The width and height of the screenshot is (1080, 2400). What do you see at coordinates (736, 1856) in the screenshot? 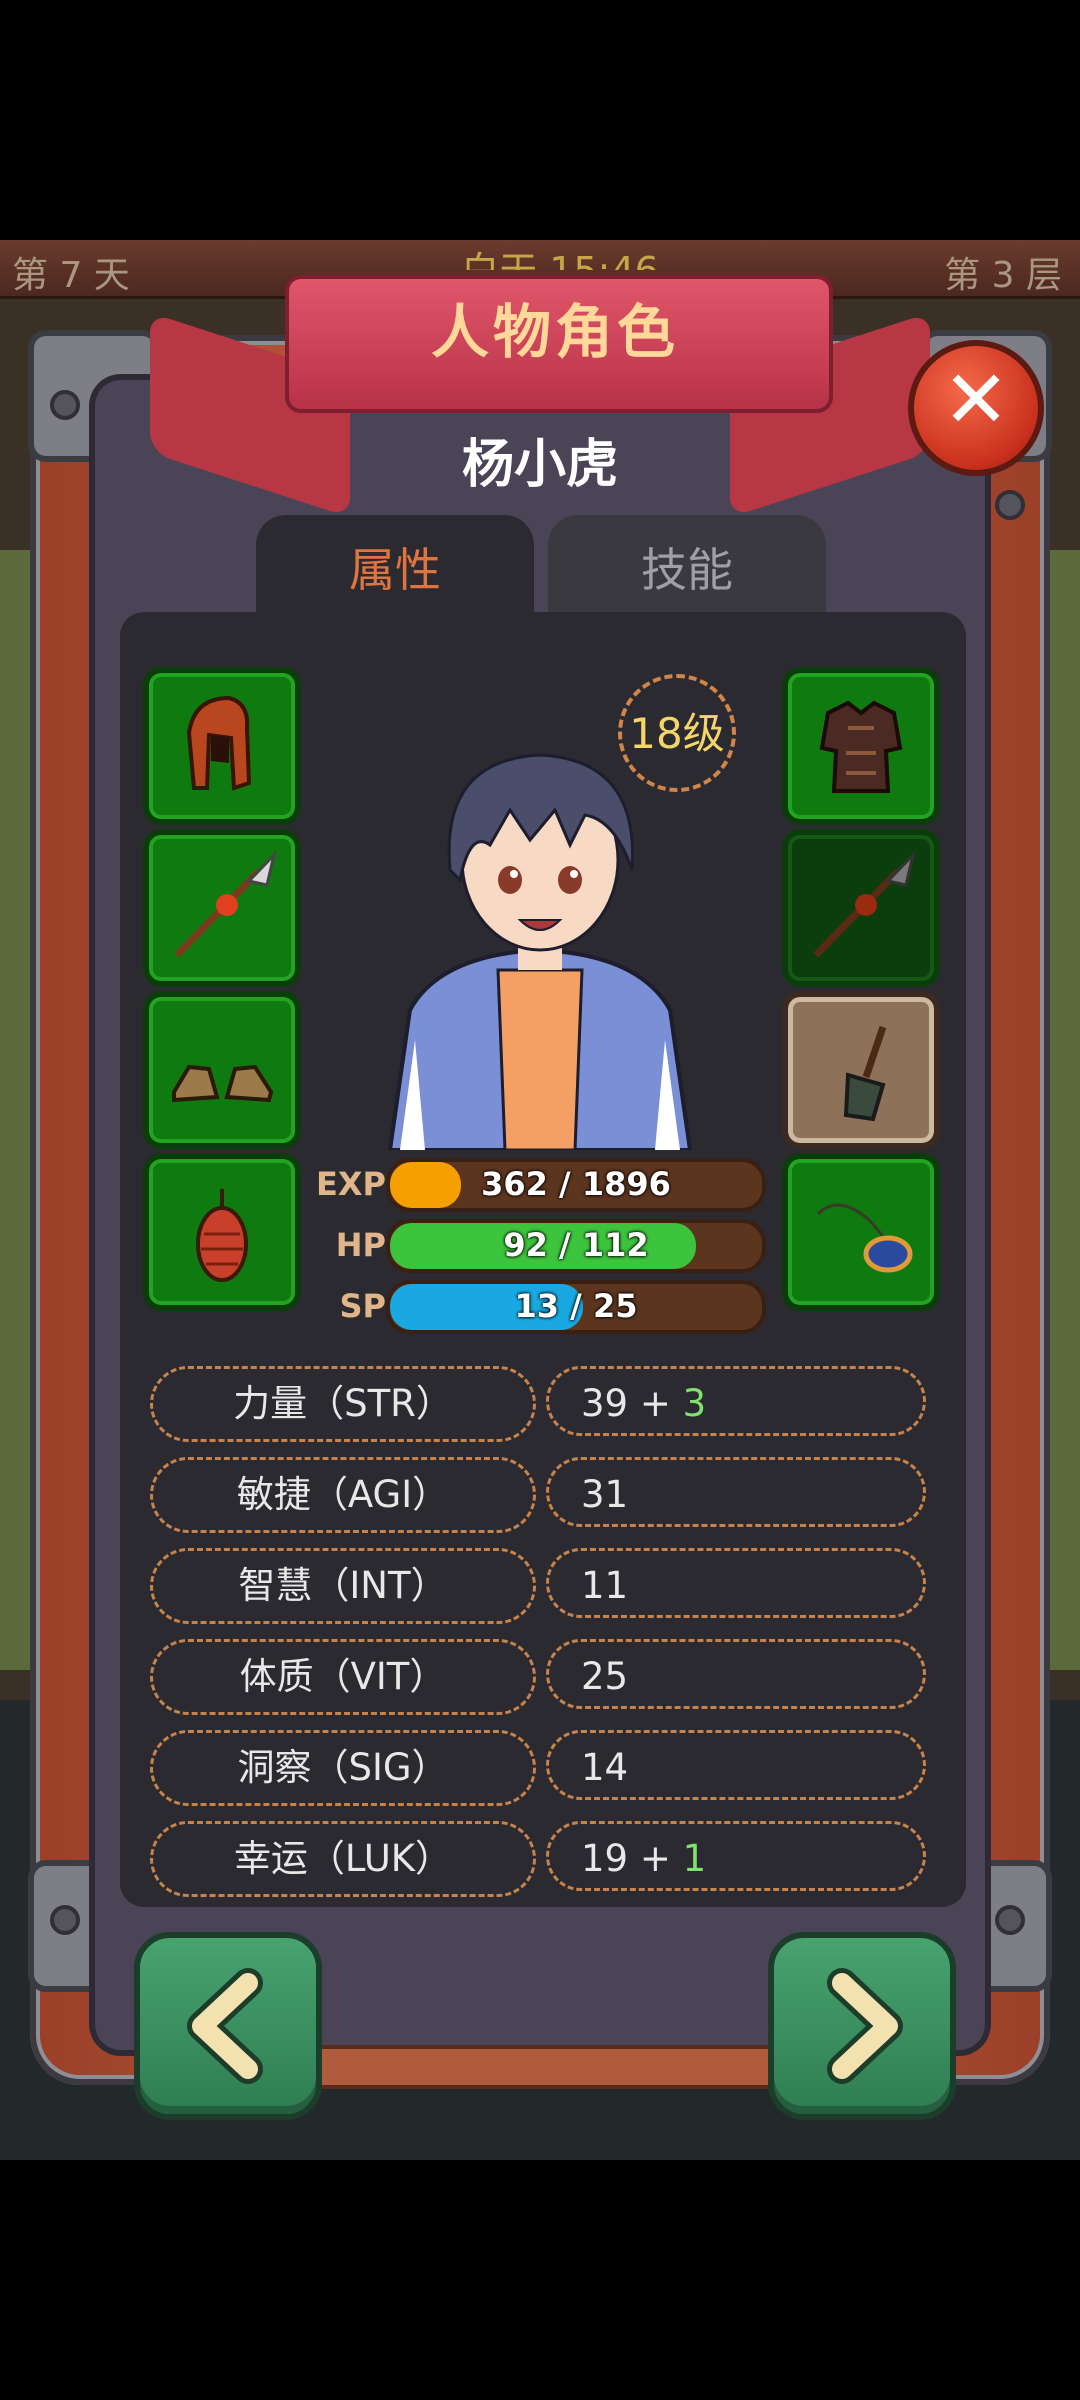
I see `stat-value-luk: 19 + 1` at bounding box center [736, 1856].